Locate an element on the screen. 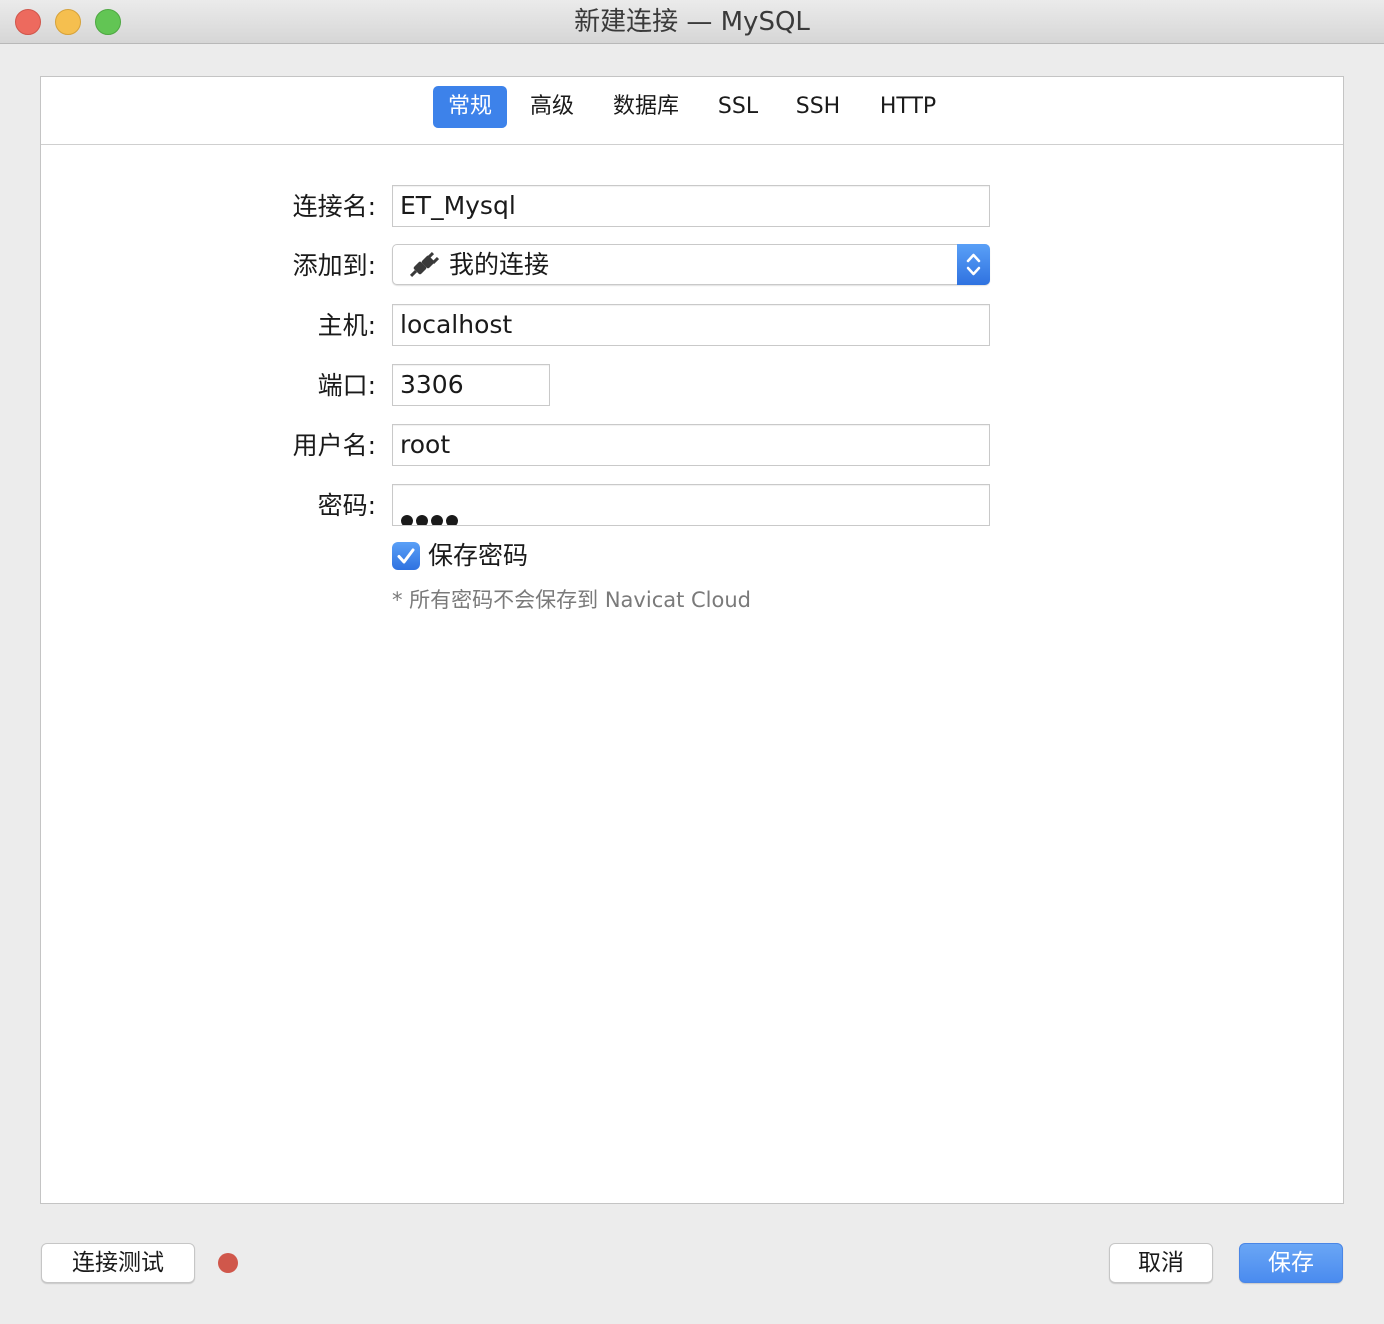 This screenshot has width=1384, height=1324. host-label: 主机: is located at coordinates (346, 325).